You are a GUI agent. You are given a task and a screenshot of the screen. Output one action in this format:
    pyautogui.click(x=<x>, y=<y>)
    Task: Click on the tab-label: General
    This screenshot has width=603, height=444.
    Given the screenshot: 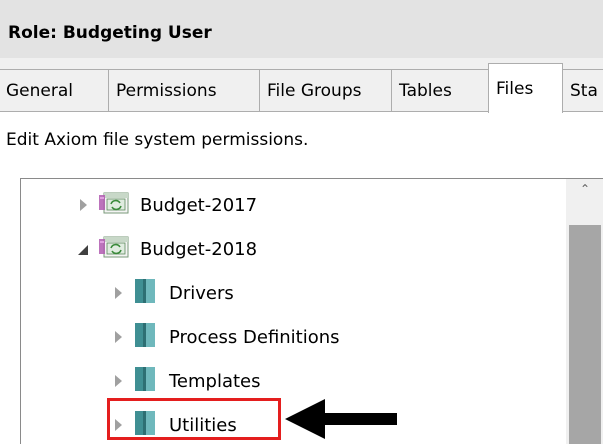 What is the action you would take?
    pyautogui.click(x=39, y=90)
    